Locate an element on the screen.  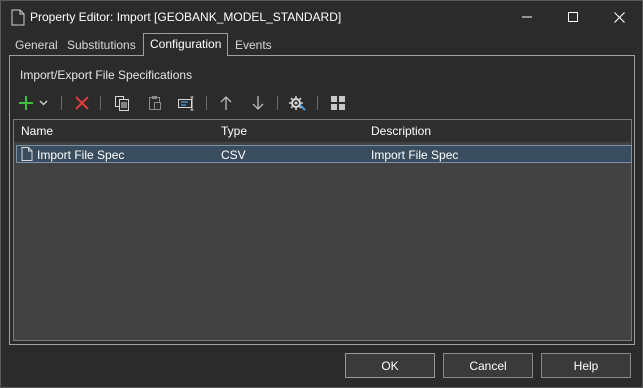
document-icon is located at coordinates (18, 17).